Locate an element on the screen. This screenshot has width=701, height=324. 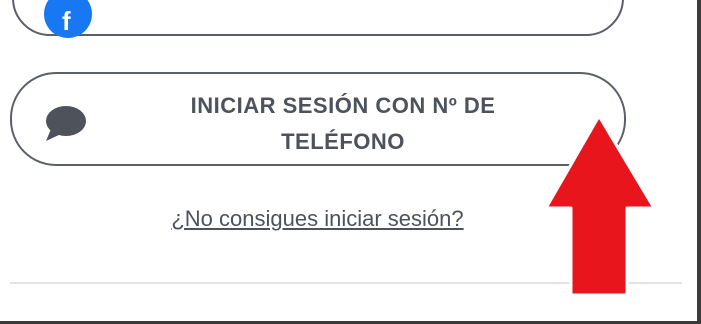
up-arrow-icon is located at coordinates (600, 205).